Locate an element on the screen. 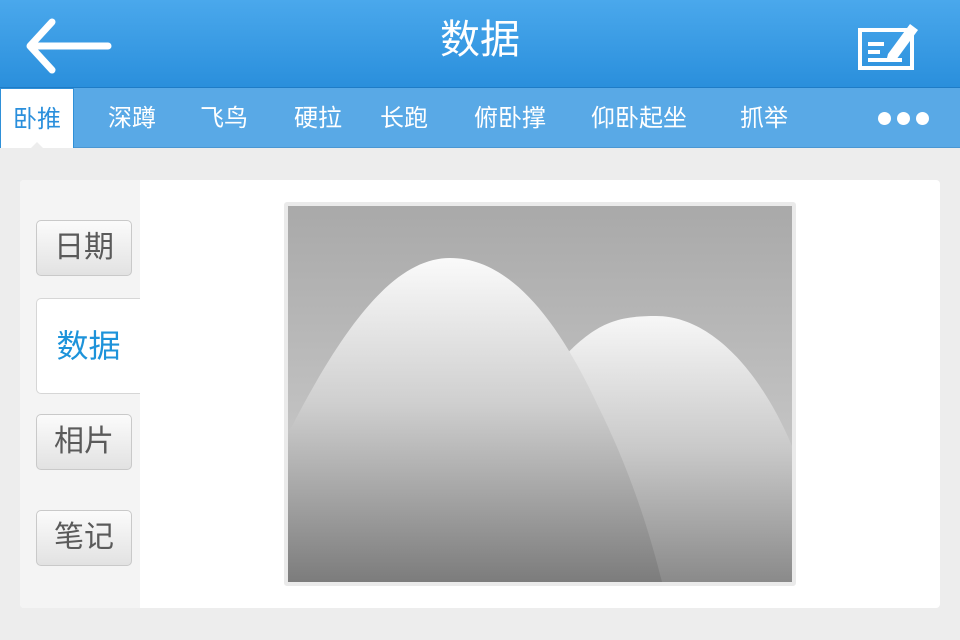 The image size is (960, 640). tab-deadlift: 硬拉 is located at coordinates (318, 117).